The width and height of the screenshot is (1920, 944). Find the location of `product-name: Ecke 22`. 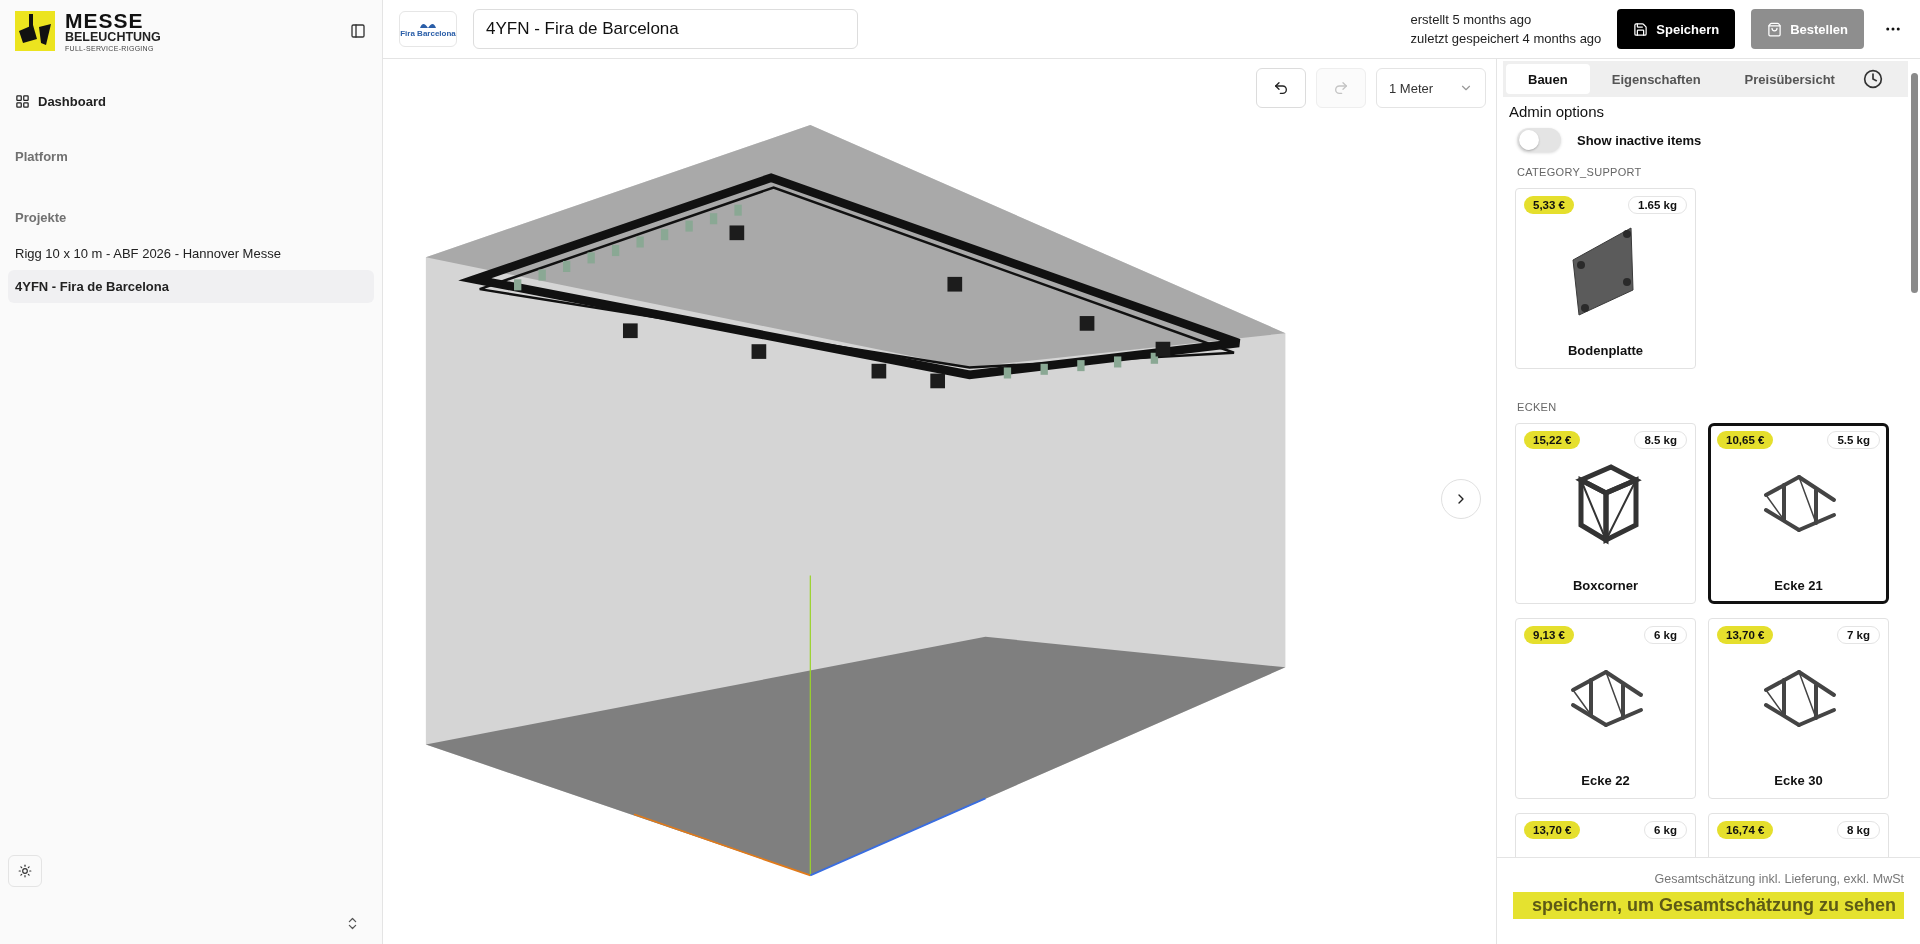

product-name: Ecke 22 is located at coordinates (1605, 780).